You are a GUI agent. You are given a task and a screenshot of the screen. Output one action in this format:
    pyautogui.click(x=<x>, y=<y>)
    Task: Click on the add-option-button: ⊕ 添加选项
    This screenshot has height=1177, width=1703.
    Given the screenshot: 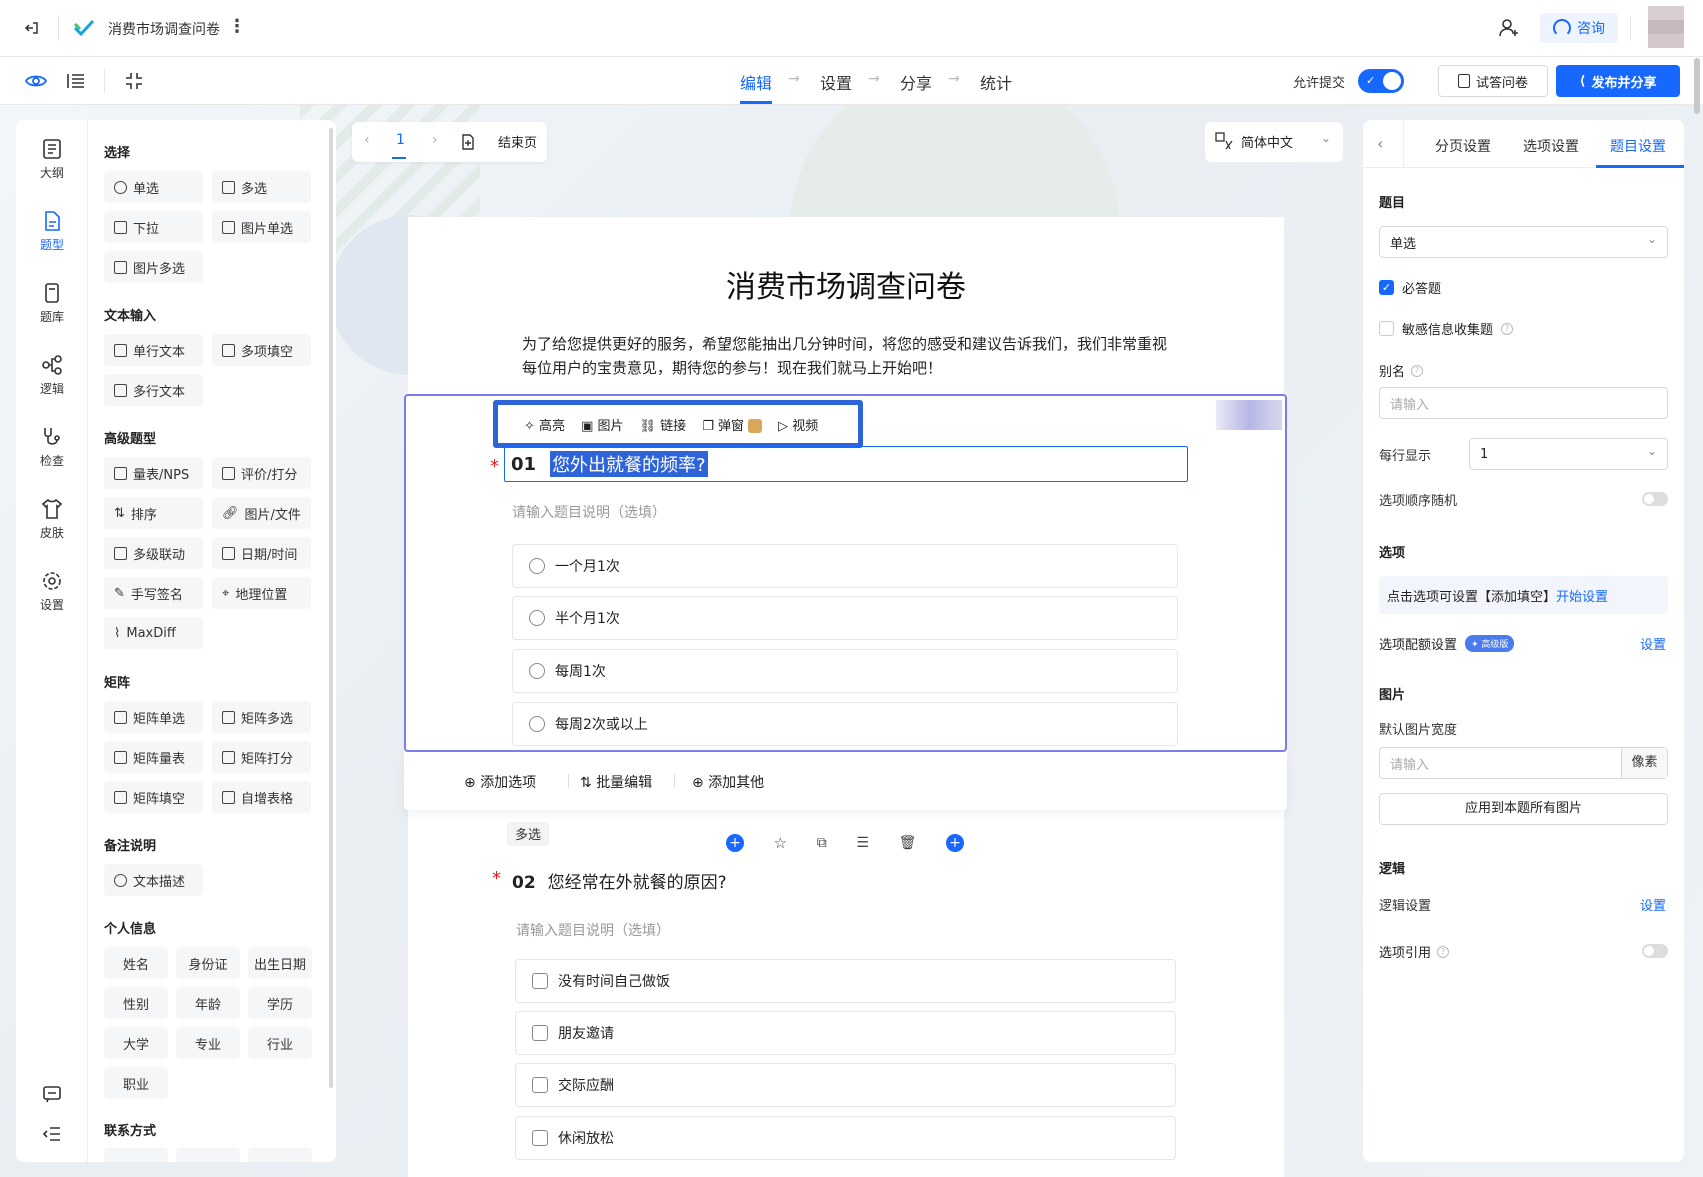 What is the action you would take?
    pyautogui.click(x=500, y=782)
    